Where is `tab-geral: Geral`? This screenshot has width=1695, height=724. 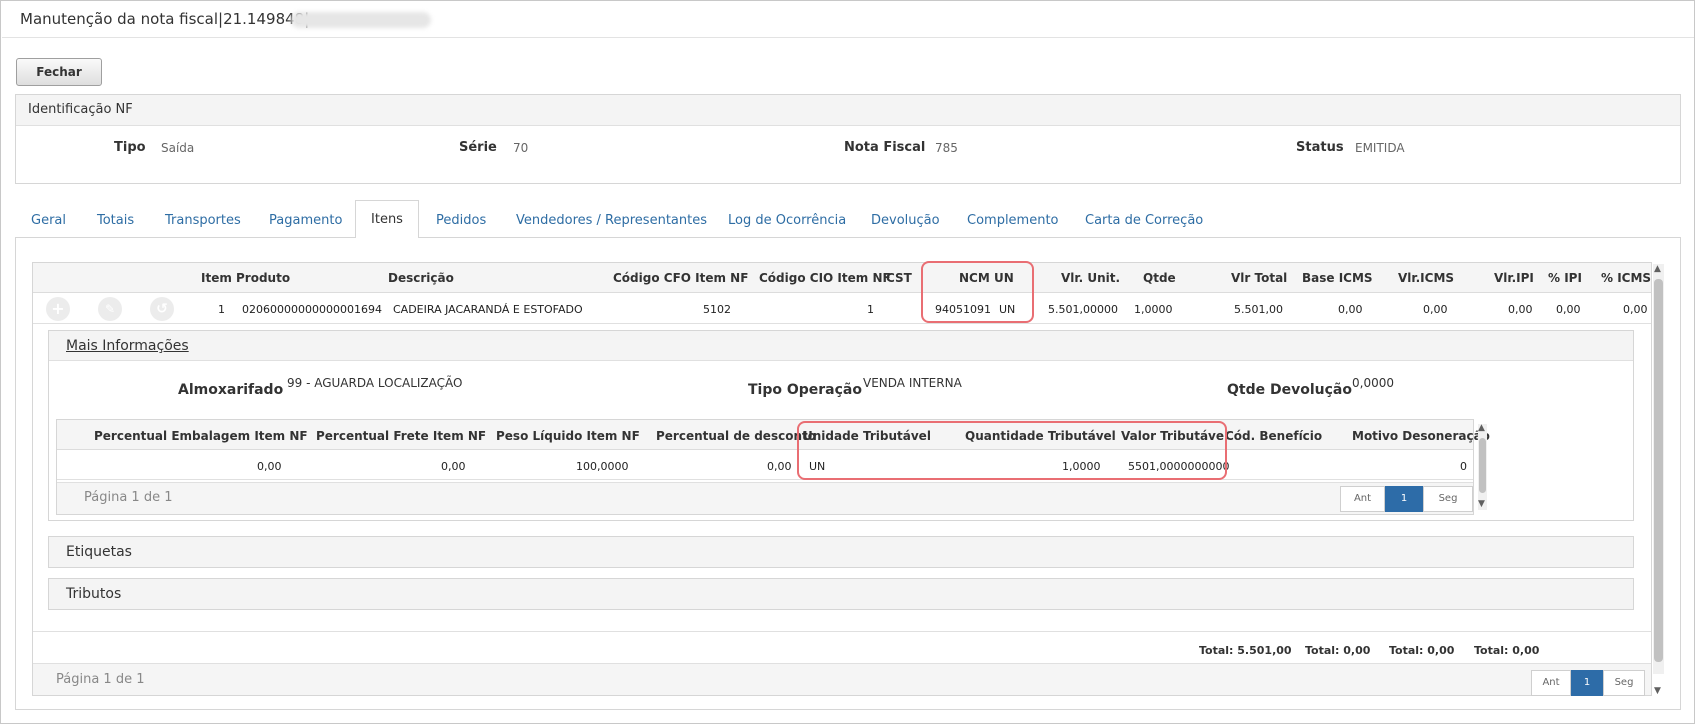 tab-geral: Geral is located at coordinates (48, 220).